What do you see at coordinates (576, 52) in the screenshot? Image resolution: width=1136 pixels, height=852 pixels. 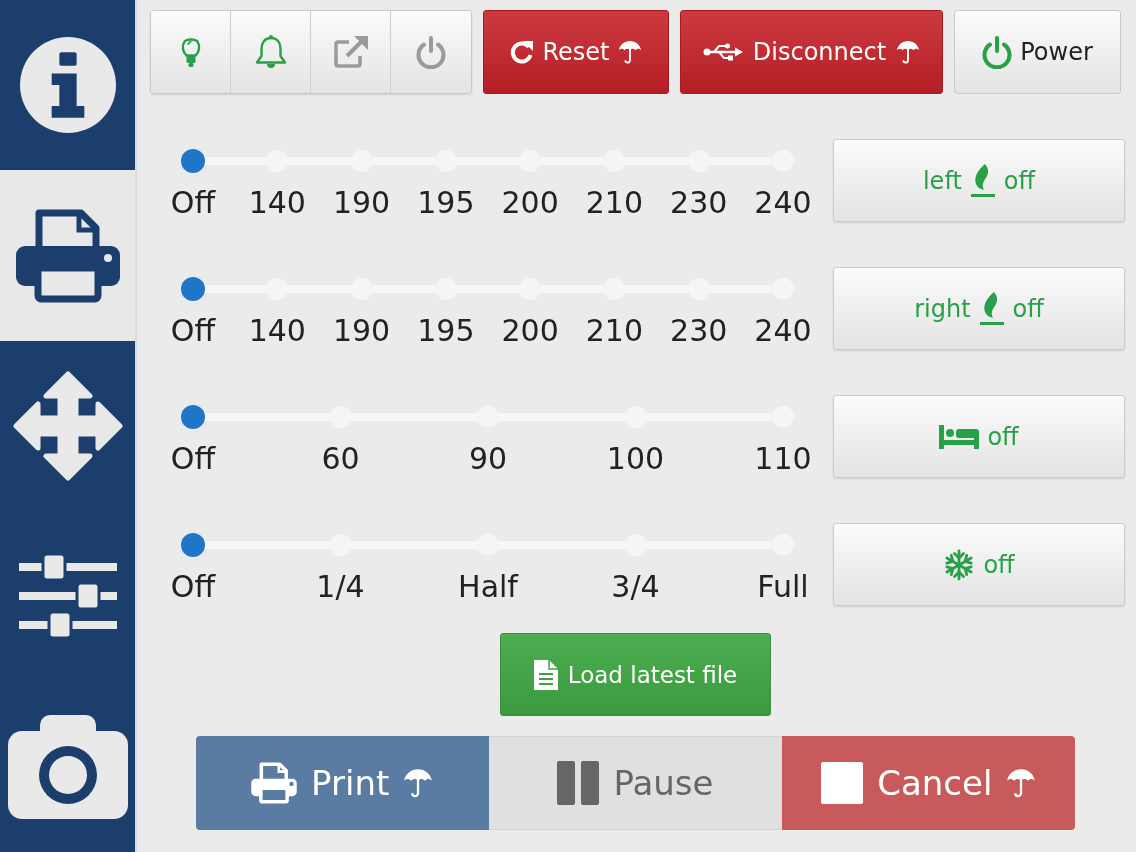 I see `reset-button: Reset` at bounding box center [576, 52].